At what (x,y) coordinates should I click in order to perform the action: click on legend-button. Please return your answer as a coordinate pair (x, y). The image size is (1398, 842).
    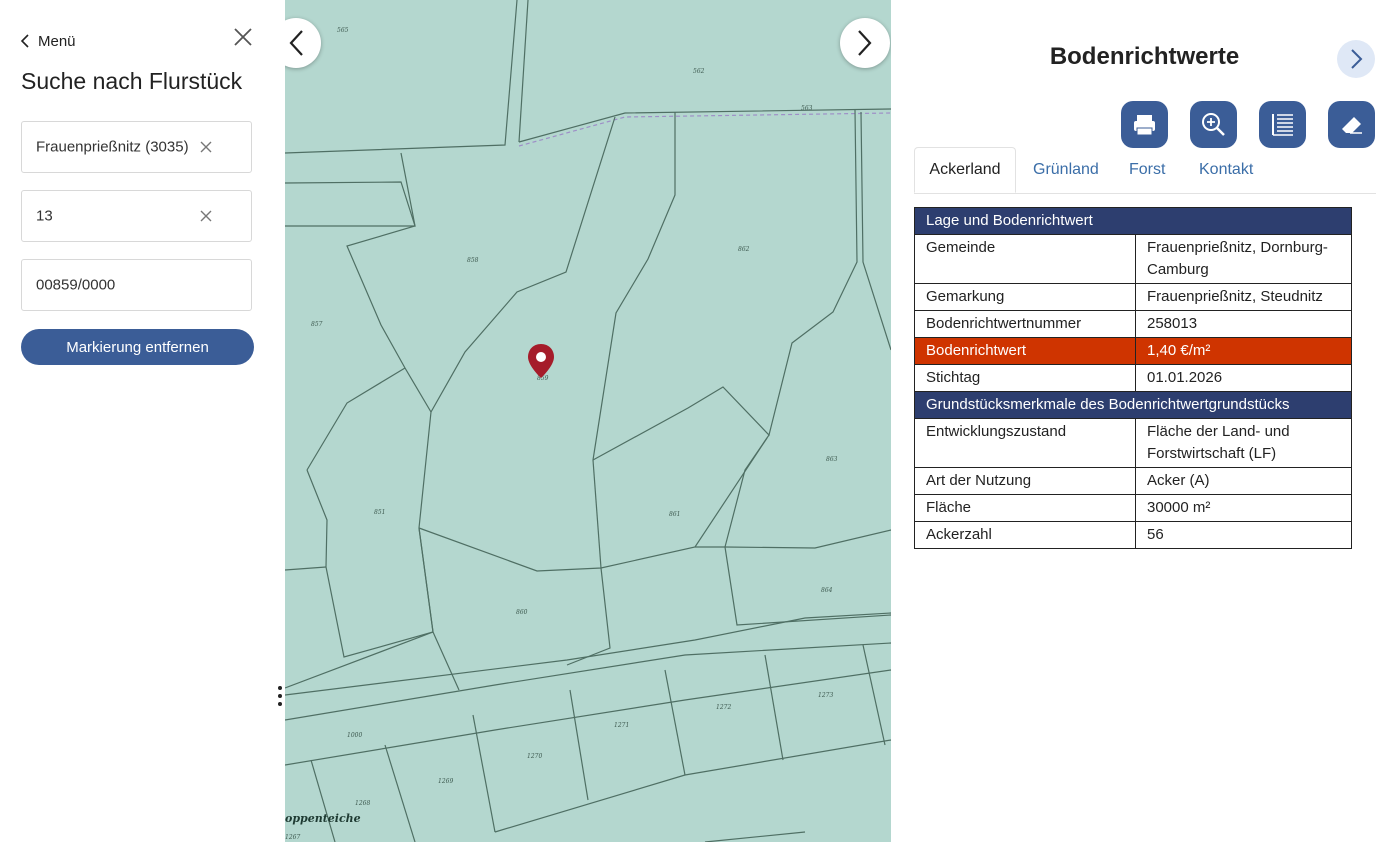
    Looking at the image, I should click on (1282, 124).